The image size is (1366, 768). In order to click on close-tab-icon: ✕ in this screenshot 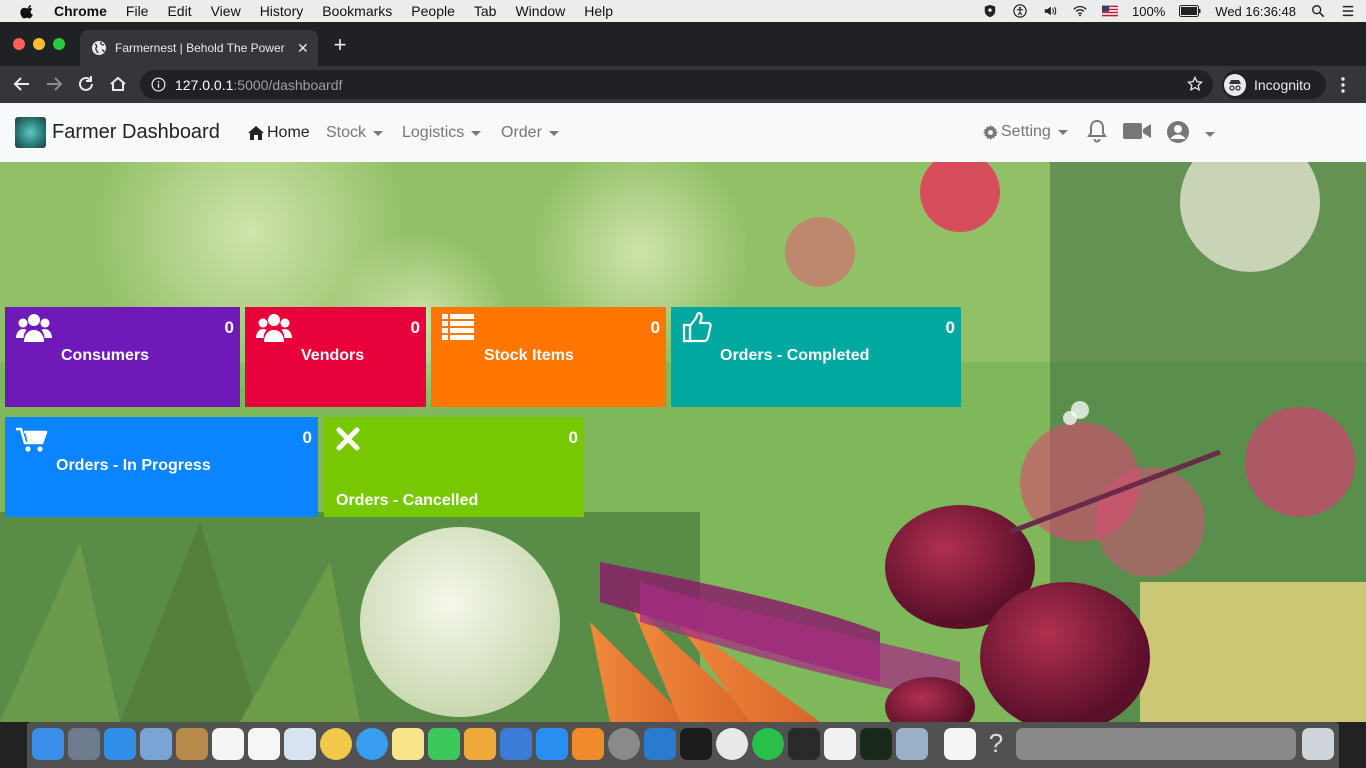, I will do `click(303, 48)`.